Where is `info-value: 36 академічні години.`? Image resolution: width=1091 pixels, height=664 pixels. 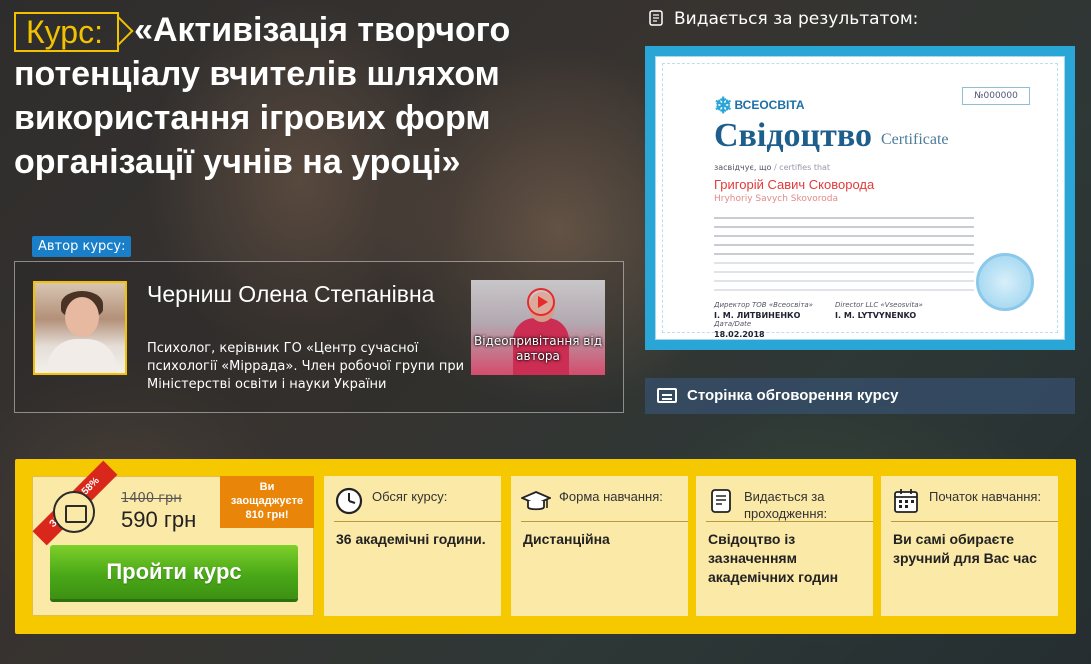 info-value: 36 академічні години. is located at coordinates (411, 539).